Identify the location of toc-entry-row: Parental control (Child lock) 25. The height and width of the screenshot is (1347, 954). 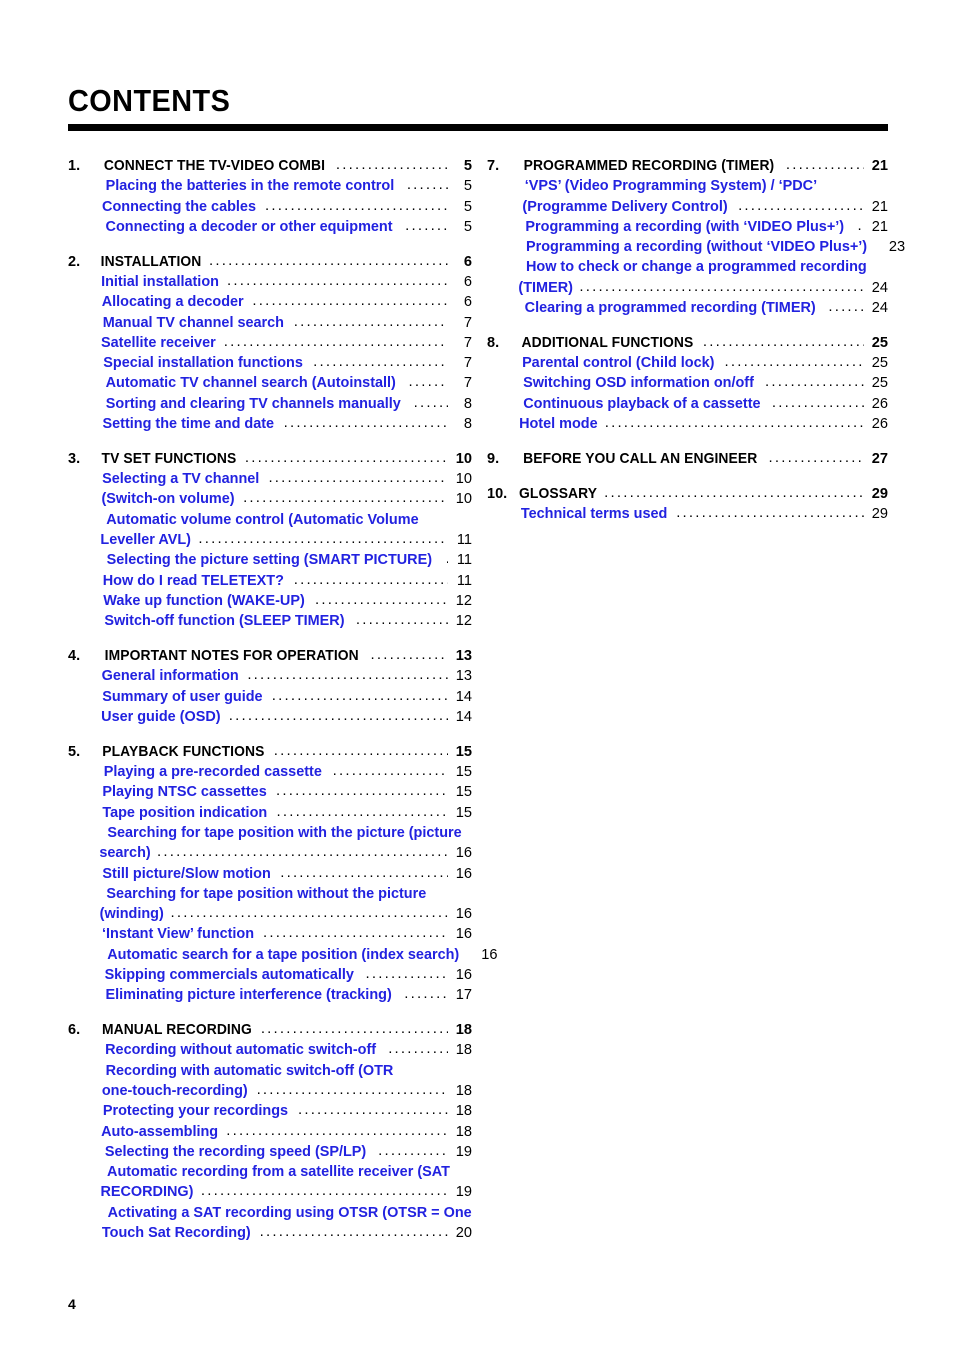
(687, 363).